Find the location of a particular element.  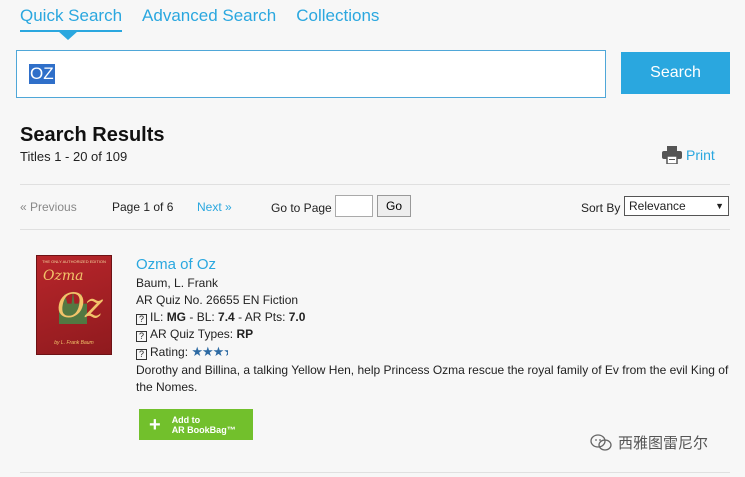

cover-byline: by L. Frank Baum is located at coordinates (74, 343).